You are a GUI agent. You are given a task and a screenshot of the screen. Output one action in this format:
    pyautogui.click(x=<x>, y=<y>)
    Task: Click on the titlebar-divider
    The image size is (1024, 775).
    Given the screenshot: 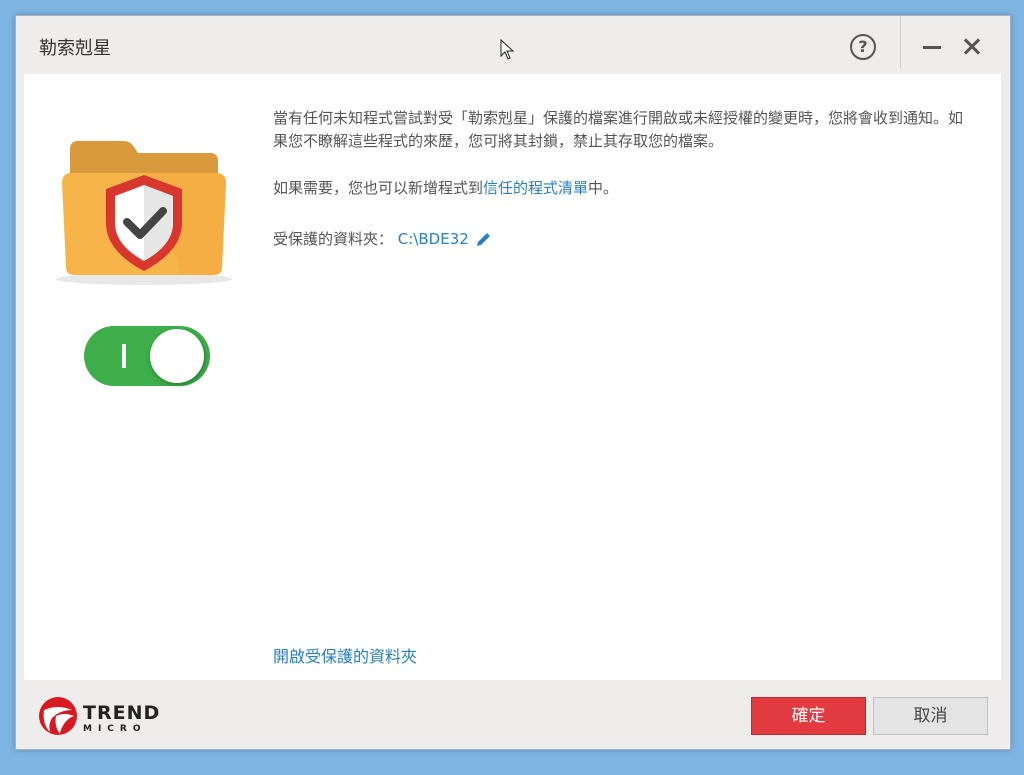 What is the action you would take?
    pyautogui.click(x=900, y=42)
    